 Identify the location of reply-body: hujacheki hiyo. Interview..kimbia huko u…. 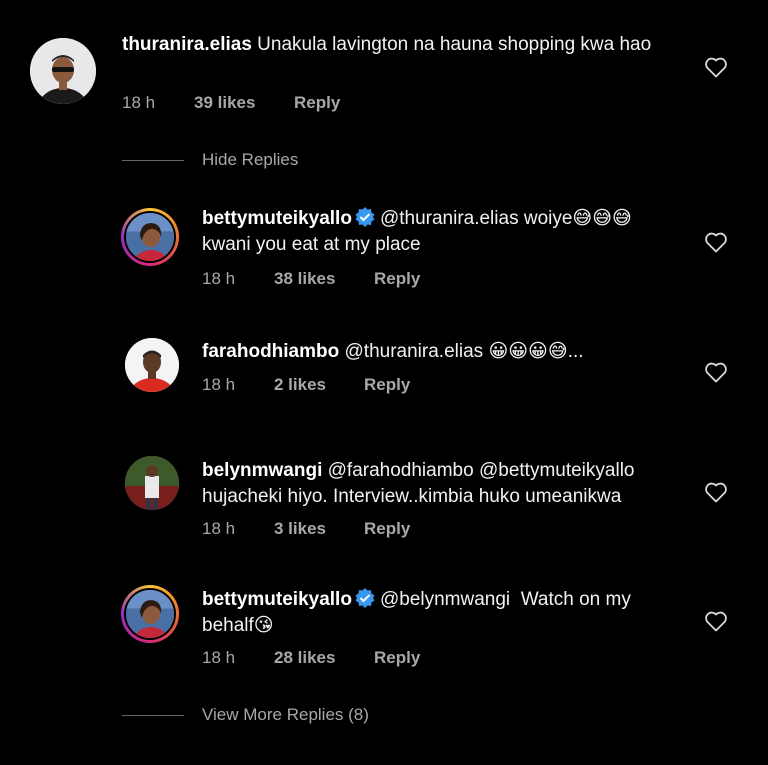
(412, 496).